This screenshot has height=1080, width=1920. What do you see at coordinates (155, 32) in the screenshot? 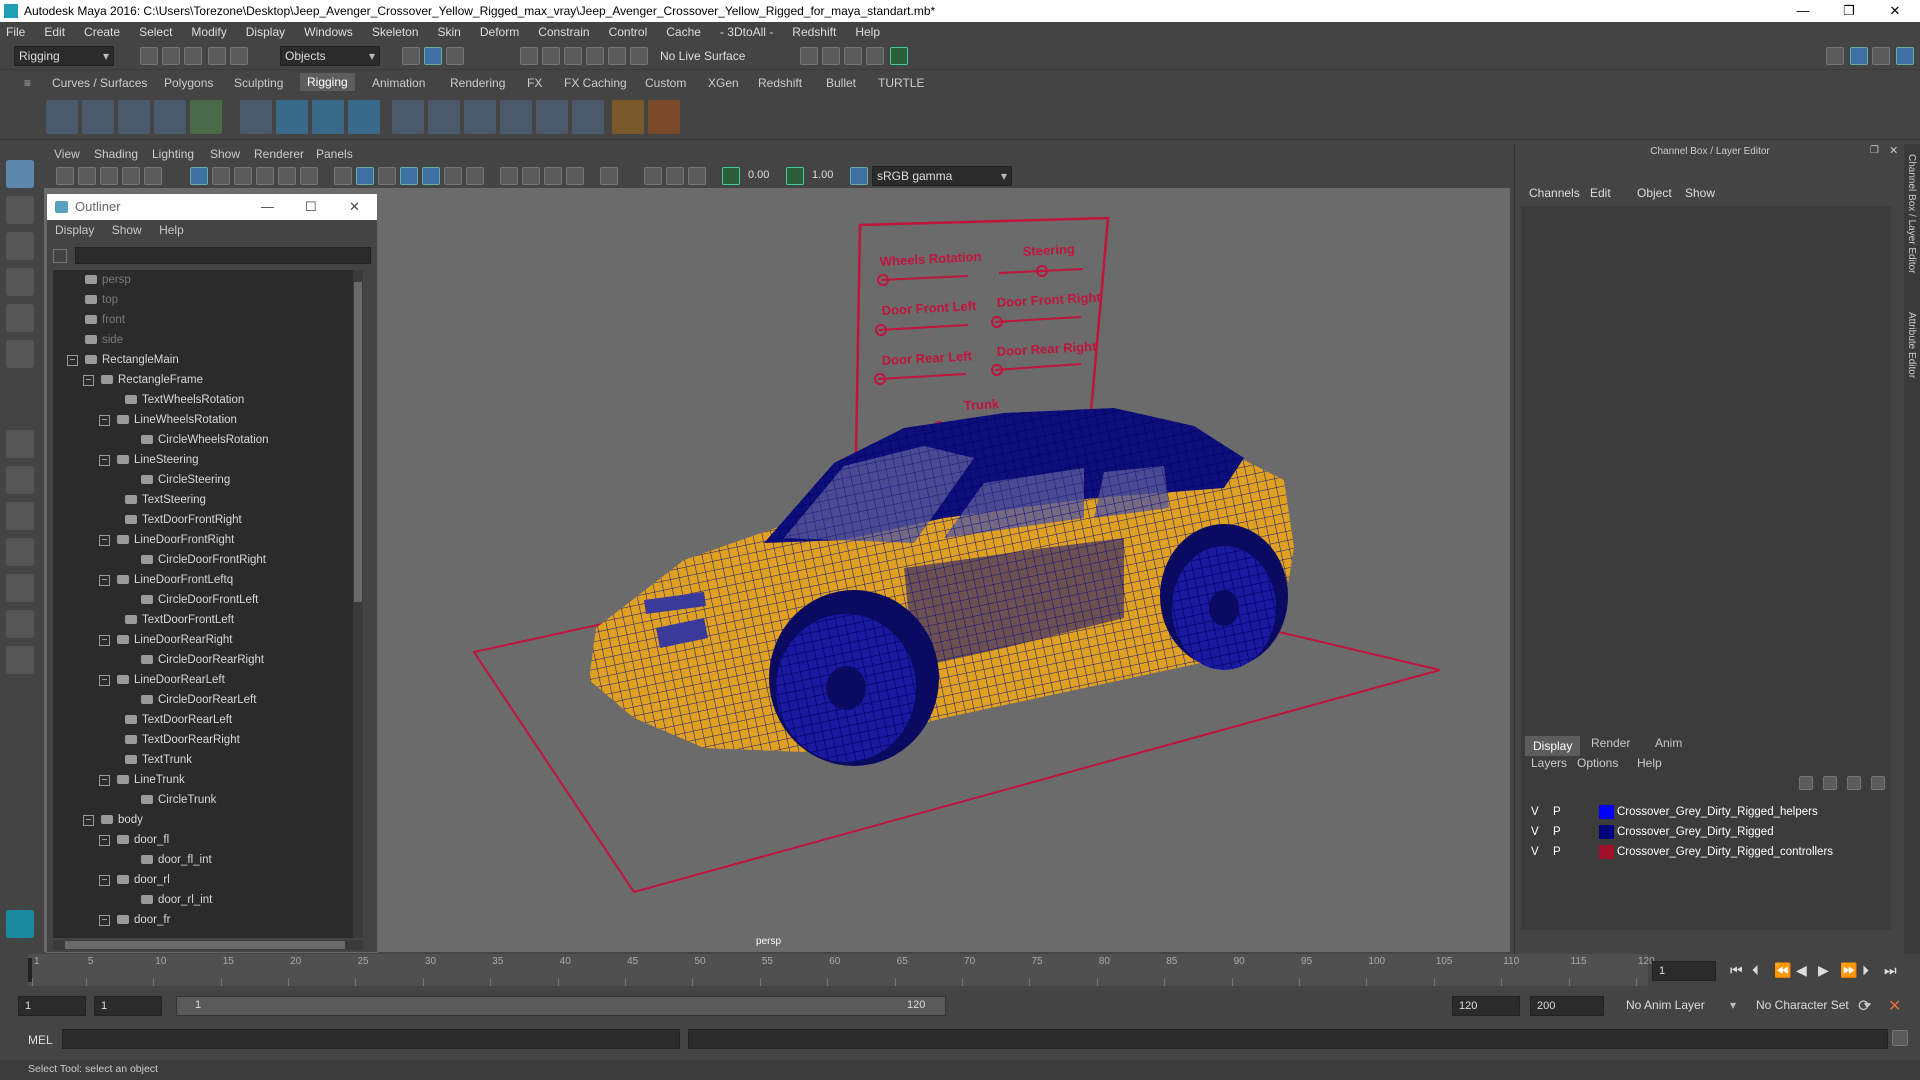
I see `menu-select: Select` at bounding box center [155, 32].